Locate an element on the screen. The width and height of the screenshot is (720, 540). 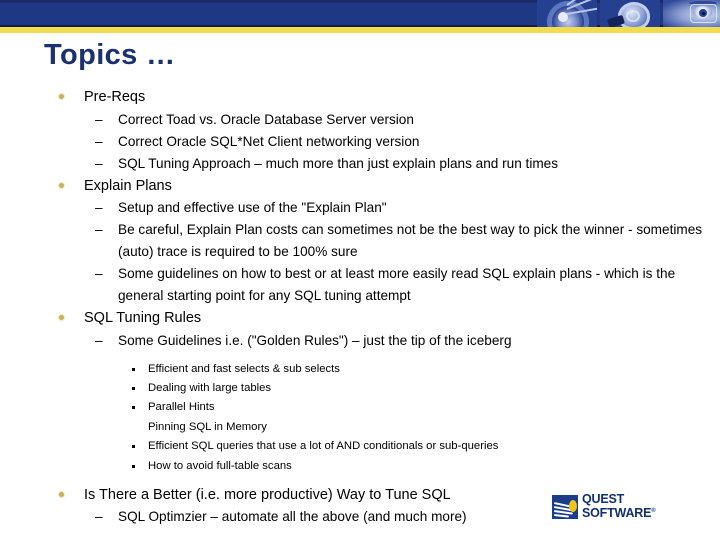
bullet-level3: How to avoid full-table scans is located at coordinates (360, 466).